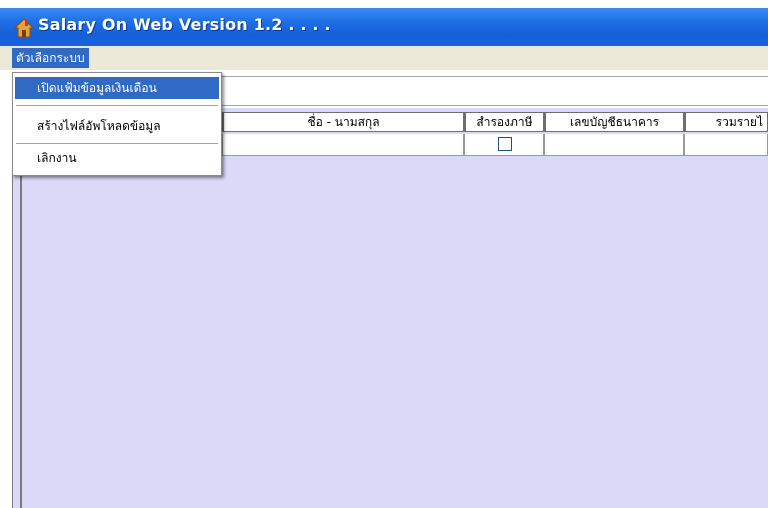 Image resolution: width=768 pixels, height=508 pixels. Describe the element at coordinates (24, 28) in the screenshot. I see `house-icon` at that location.